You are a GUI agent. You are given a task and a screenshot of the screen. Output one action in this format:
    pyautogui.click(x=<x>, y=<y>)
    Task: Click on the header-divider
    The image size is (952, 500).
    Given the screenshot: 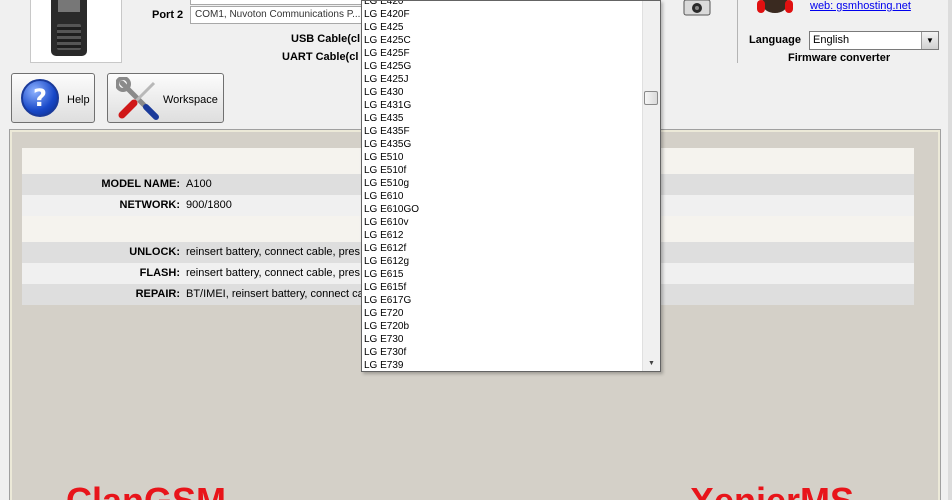 What is the action you would take?
    pyautogui.click(x=737, y=31)
    